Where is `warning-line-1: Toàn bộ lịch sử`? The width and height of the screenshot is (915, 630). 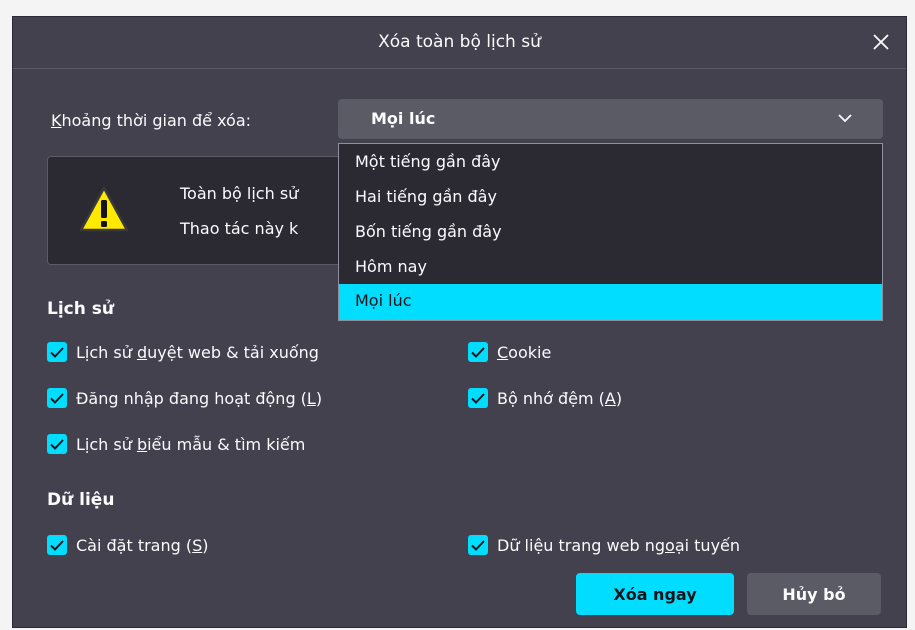 warning-line-1: Toàn bộ lịch sử is located at coordinates (239, 193).